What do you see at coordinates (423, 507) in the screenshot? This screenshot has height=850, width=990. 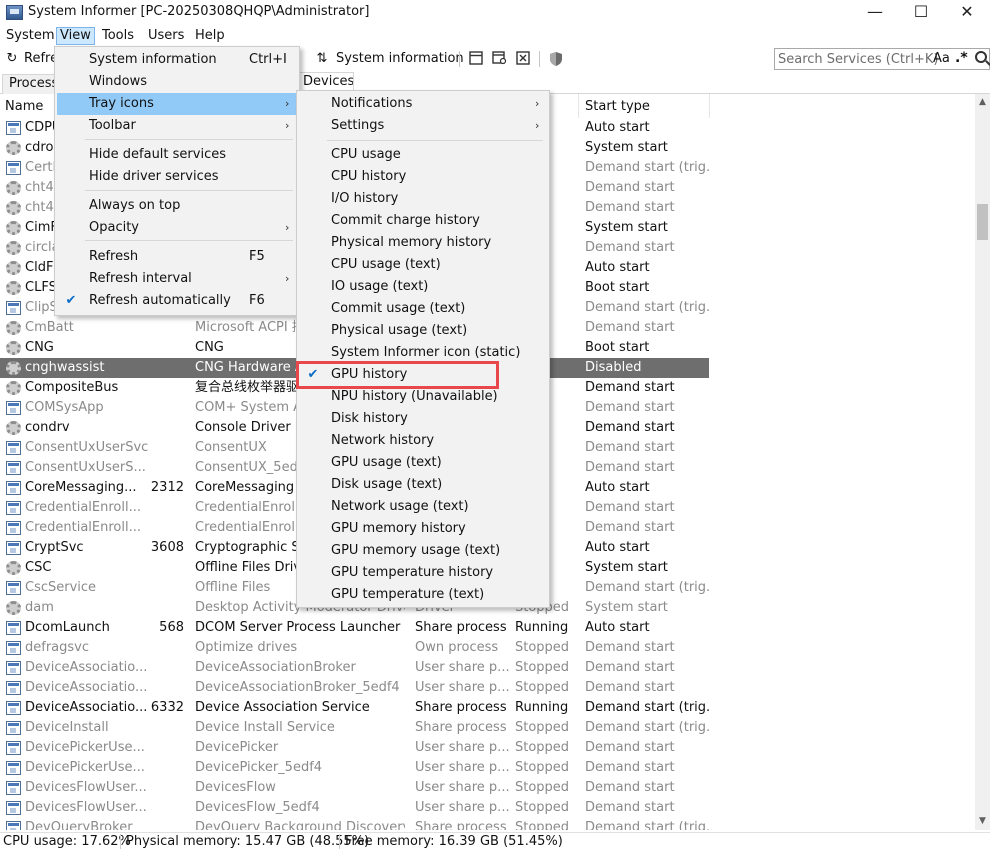 I see `menu-item-network-usage-text: Network usage (text)` at bounding box center [423, 507].